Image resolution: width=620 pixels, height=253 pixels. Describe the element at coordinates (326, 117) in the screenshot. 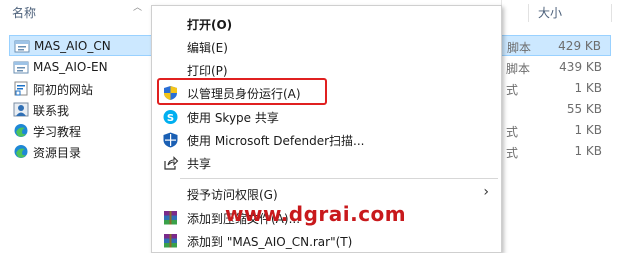

I see `menu-item-skype-share: S 使用 Skype 共享` at that location.